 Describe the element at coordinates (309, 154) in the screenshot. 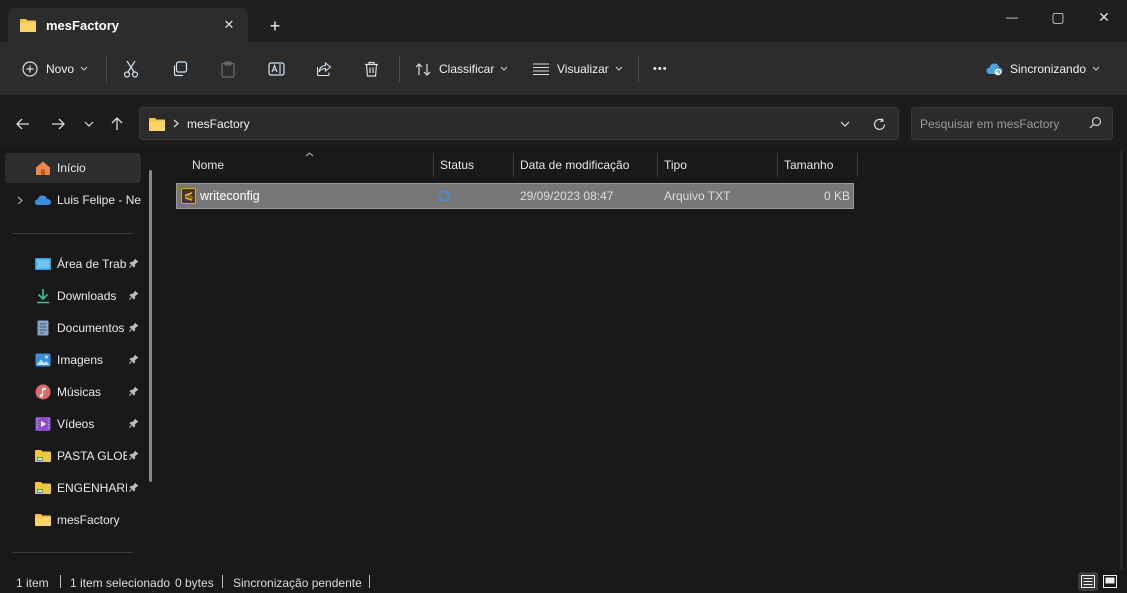

I see `sort-ascending-icon` at that location.